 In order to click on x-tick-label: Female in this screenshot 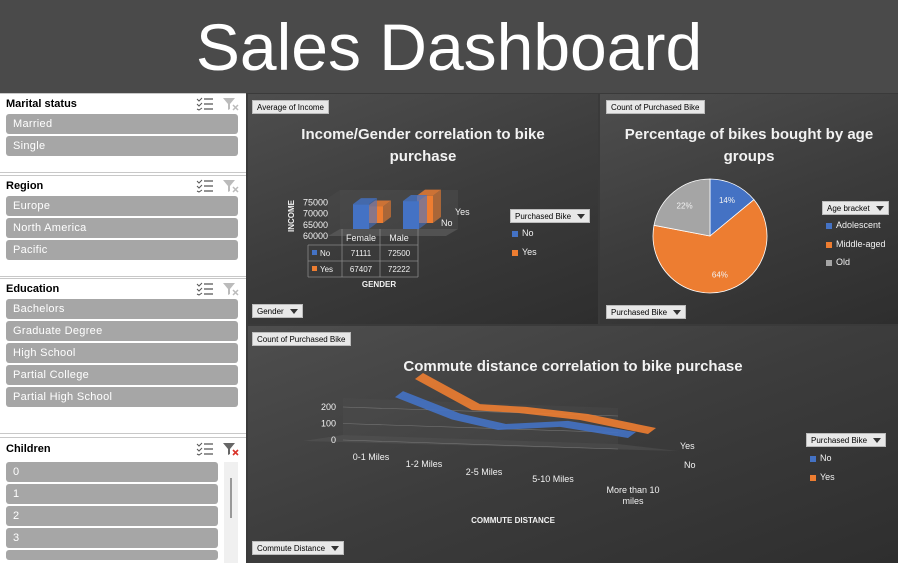, I will do `click(361, 238)`.